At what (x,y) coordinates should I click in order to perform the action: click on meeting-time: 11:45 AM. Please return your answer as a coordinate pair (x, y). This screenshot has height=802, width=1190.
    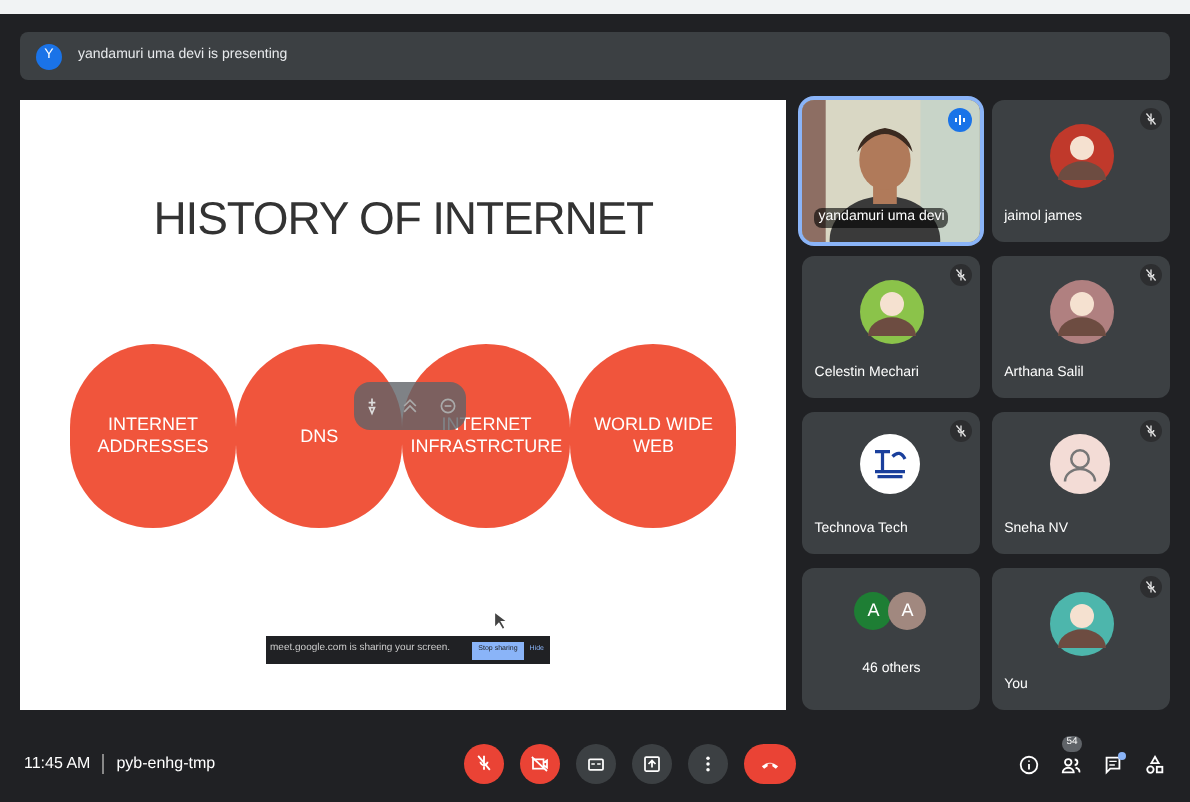
    Looking at the image, I should click on (57, 764).